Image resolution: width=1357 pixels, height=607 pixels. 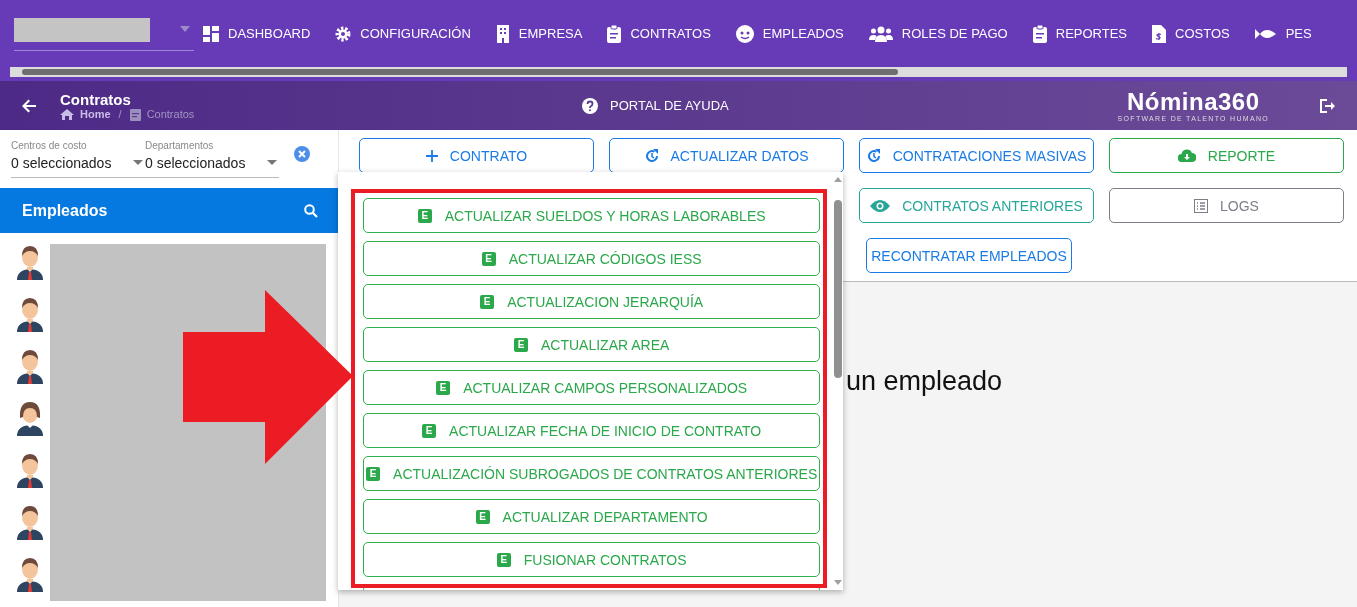 What do you see at coordinates (1327, 105) in the screenshot?
I see `logout-icon` at bounding box center [1327, 105].